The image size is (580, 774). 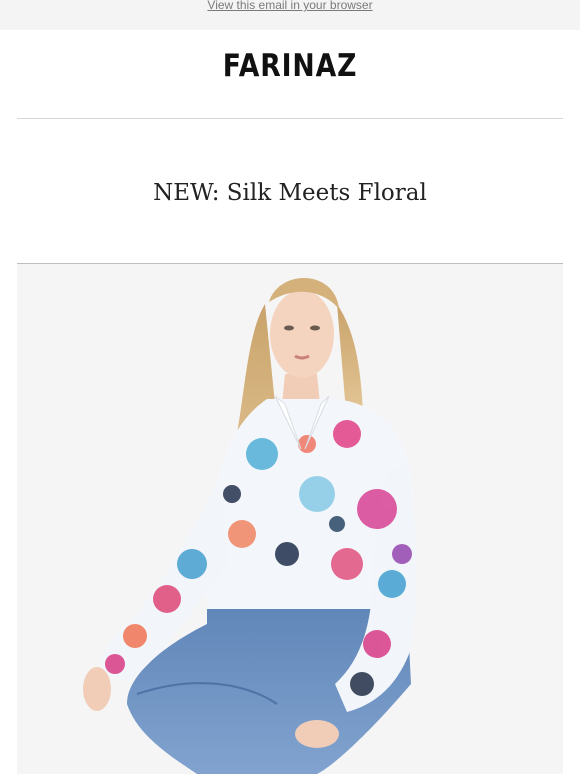 What do you see at coordinates (302, 334) in the screenshot?
I see `face` at bounding box center [302, 334].